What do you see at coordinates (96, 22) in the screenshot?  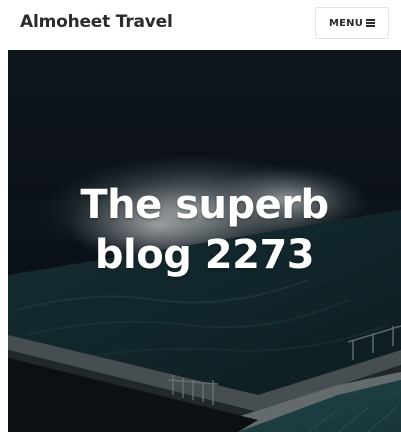 I see `site-title: Almoheet Travel` at bounding box center [96, 22].